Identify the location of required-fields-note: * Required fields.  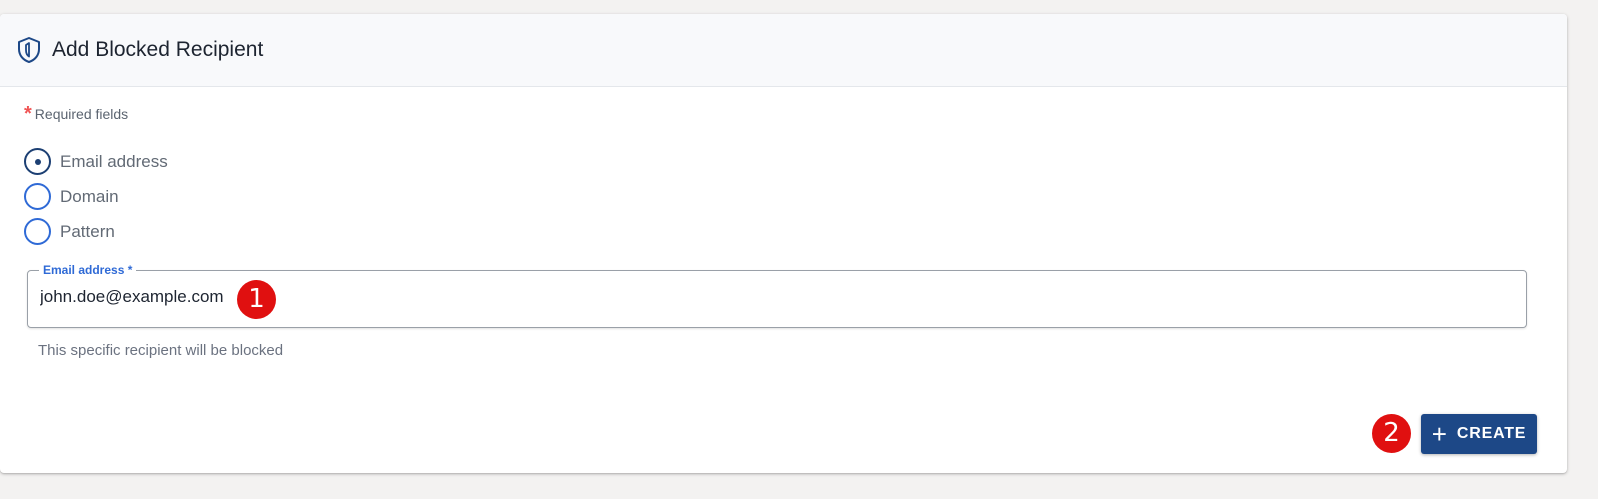
(76, 114).